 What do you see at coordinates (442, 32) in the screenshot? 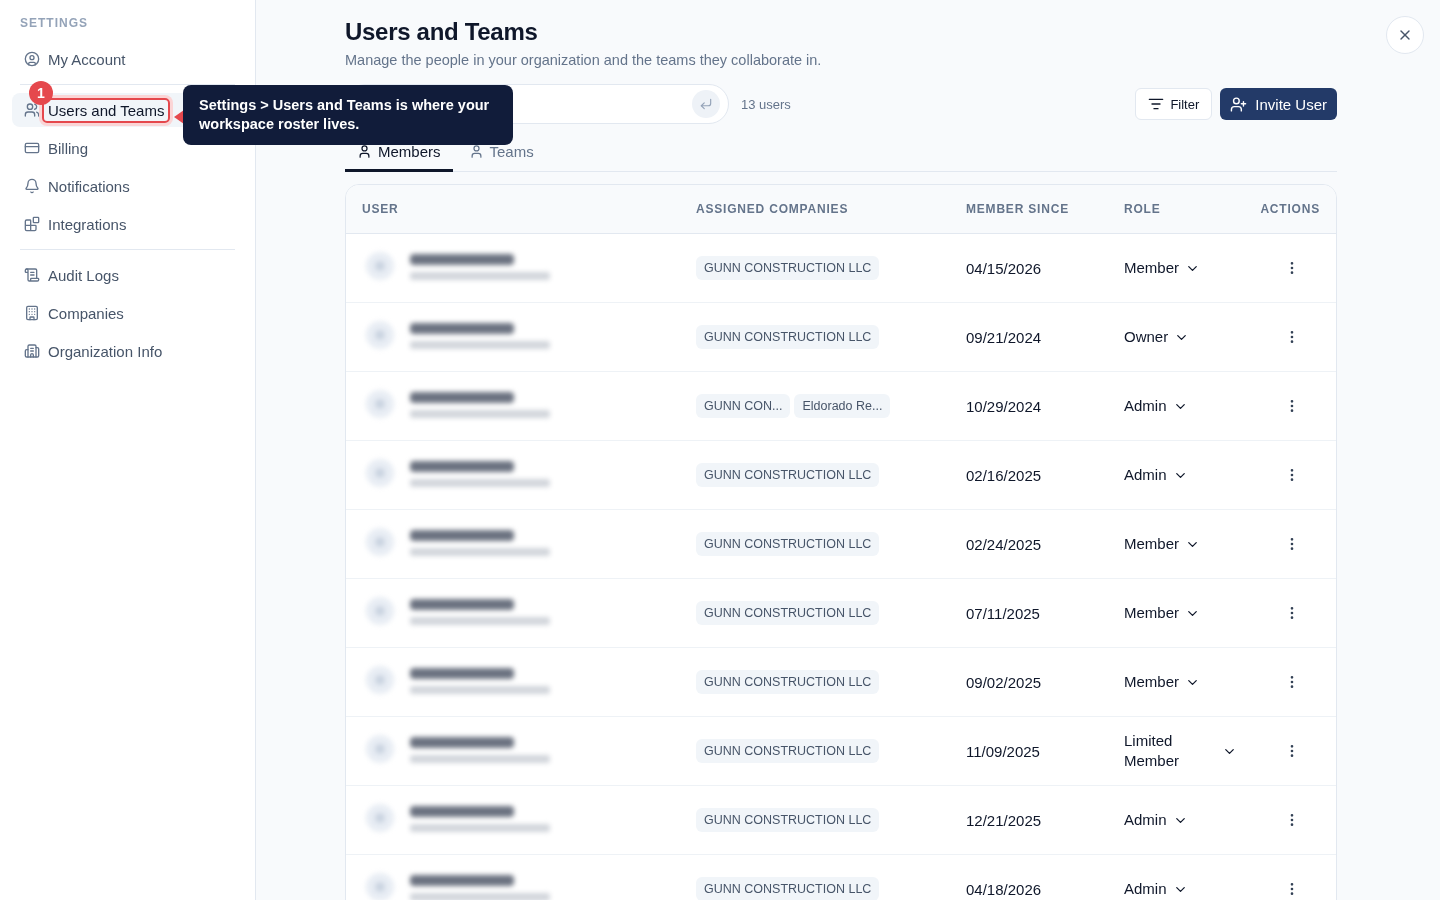
I see `page-title: Users and Teams` at bounding box center [442, 32].